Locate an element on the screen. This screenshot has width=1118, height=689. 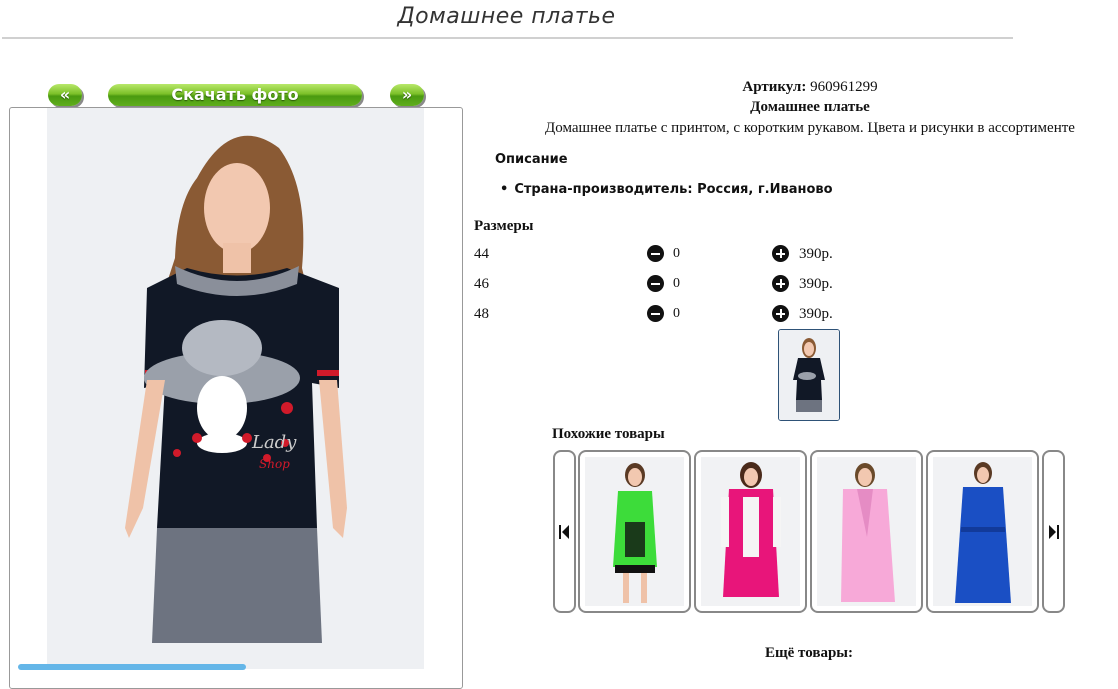
svg-text: Lady is located at coordinates (274, 442).